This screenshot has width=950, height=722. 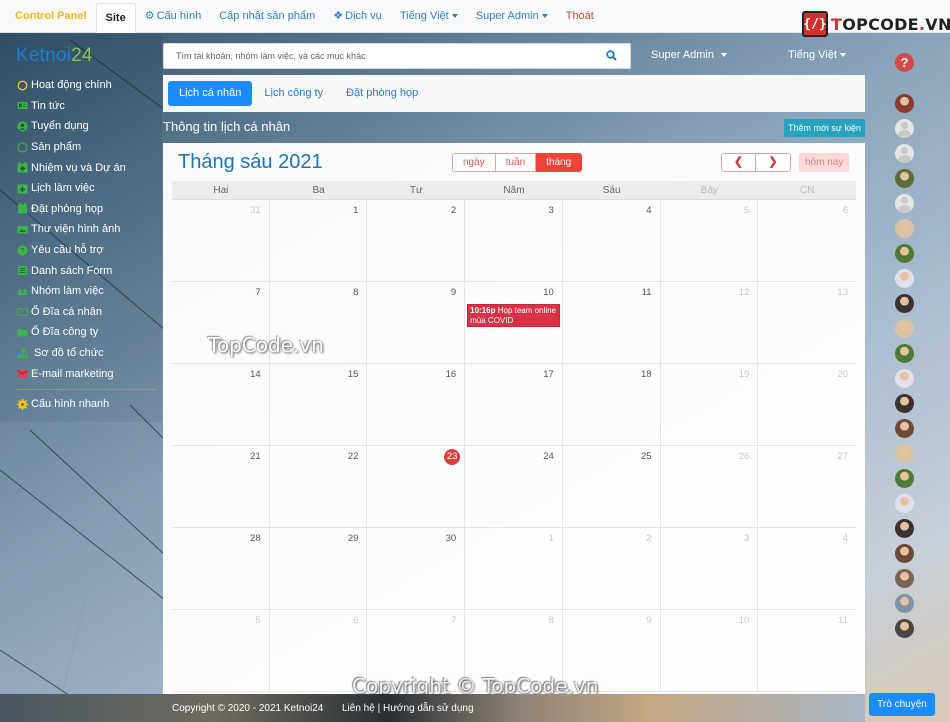 I want to click on sidebar-item-tasks-projects: Nhiệm vụ và Dự án, so click(x=87, y=167).